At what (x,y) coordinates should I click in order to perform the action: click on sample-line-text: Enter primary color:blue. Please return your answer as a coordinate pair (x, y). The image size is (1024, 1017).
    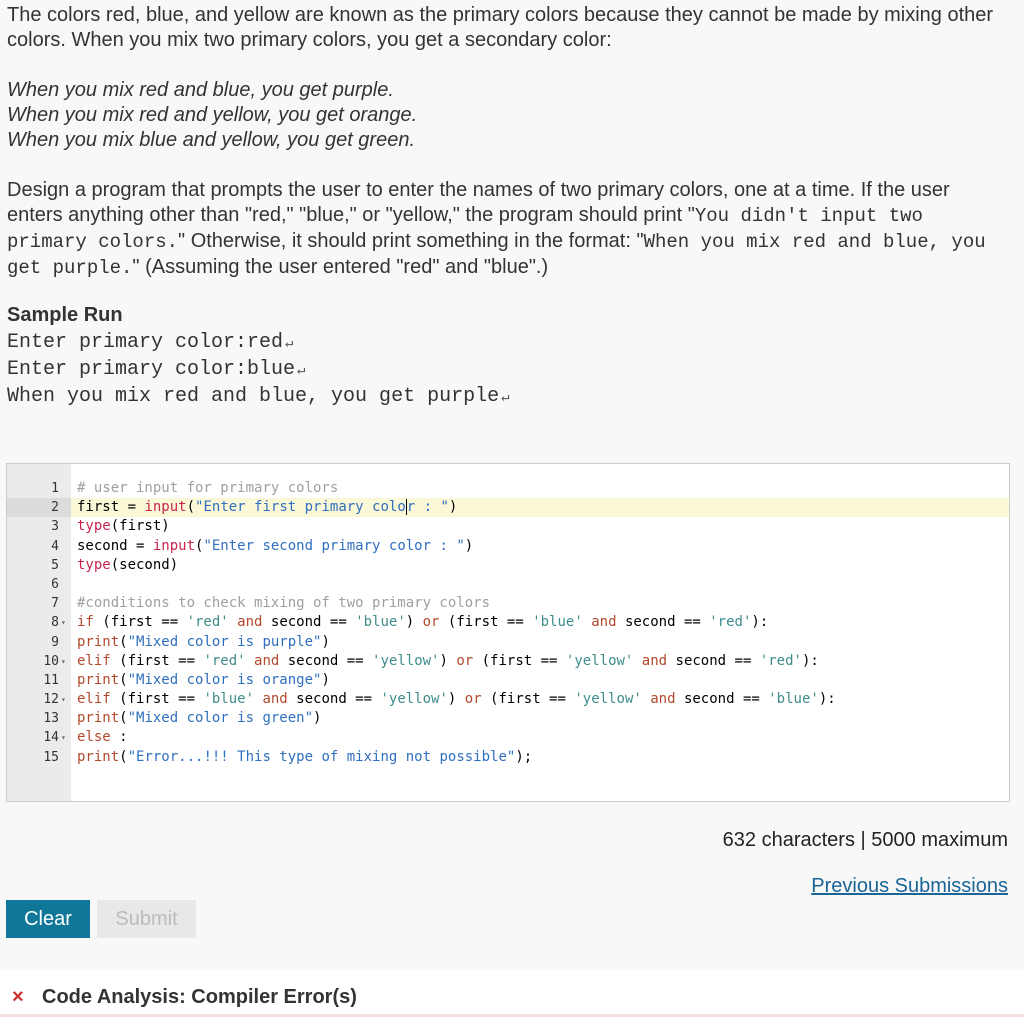
    Looking at the image, I should click on (151, 369).